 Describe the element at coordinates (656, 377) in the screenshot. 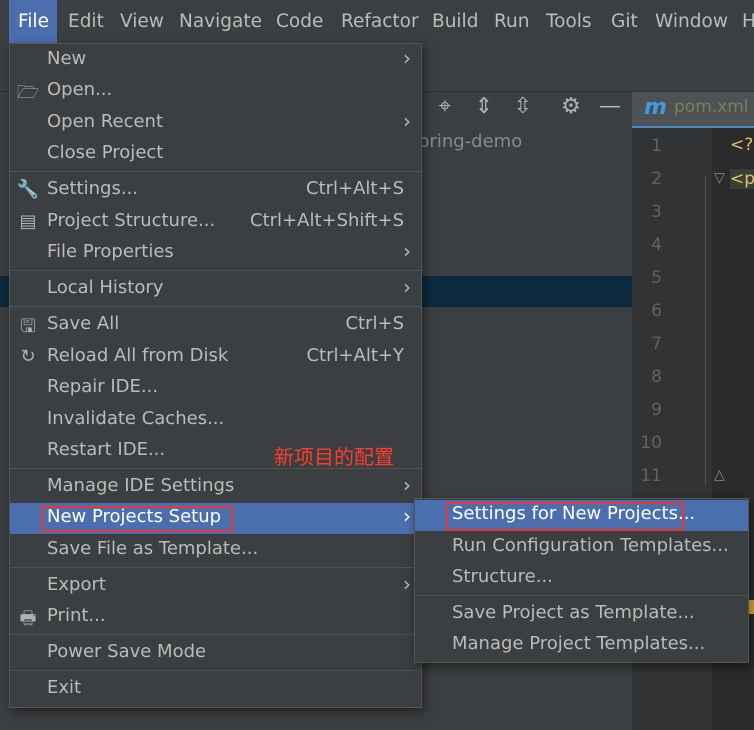

I see `line-number: 8` at that location.